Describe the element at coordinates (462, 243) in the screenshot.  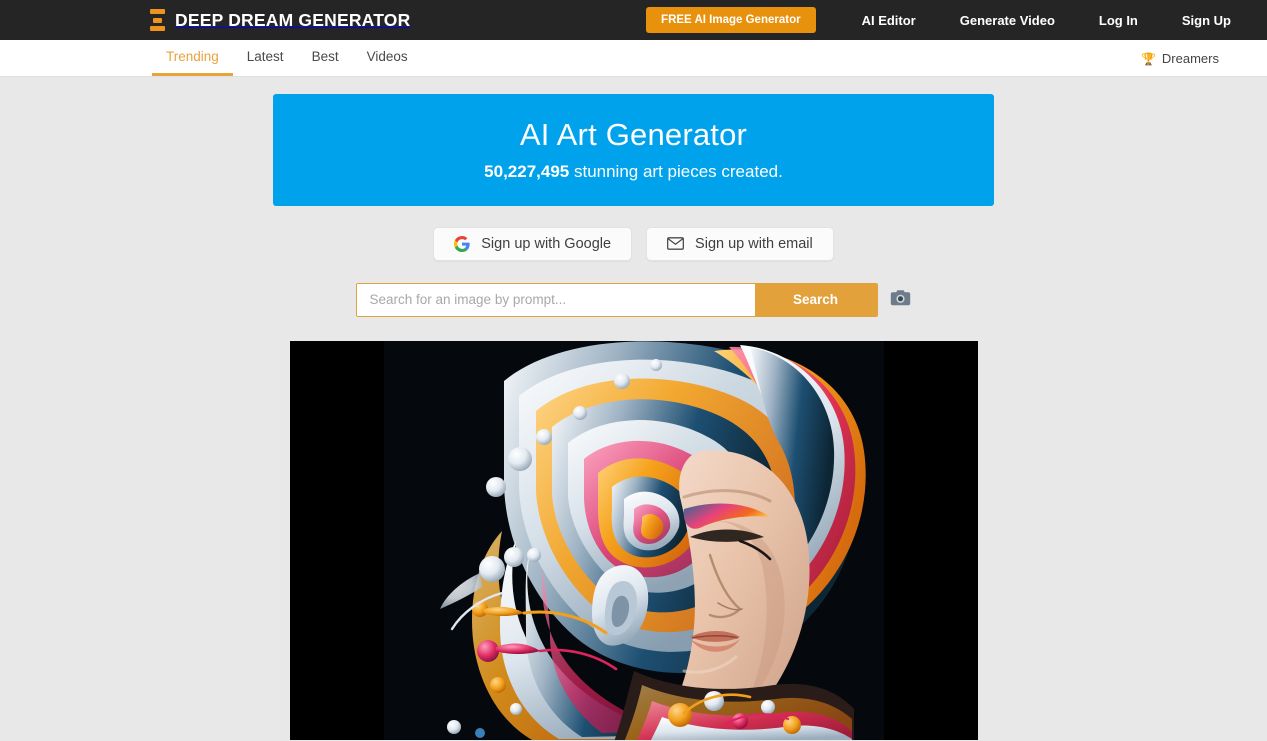
I see `google-g-icon` at that location.